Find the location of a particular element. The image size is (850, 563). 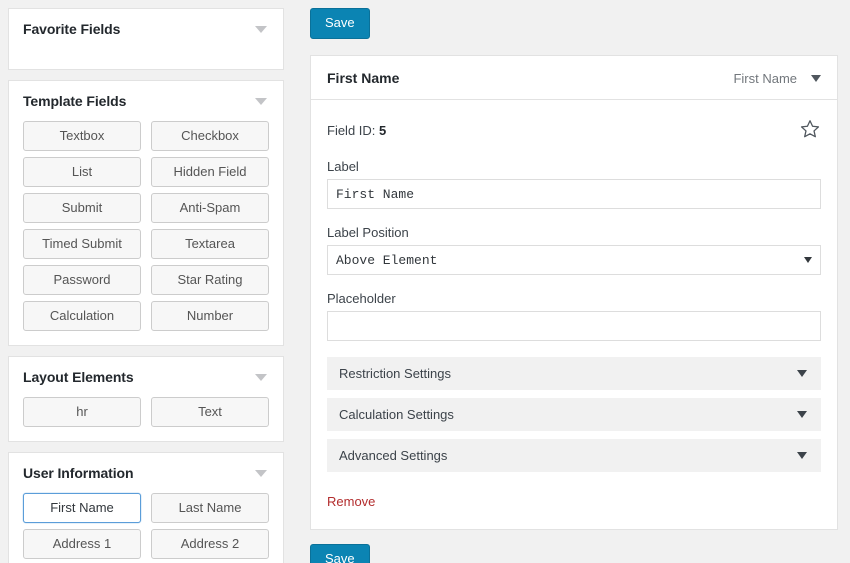

field-id-text: Field ID: 5 is located at coordinates (356, 130).